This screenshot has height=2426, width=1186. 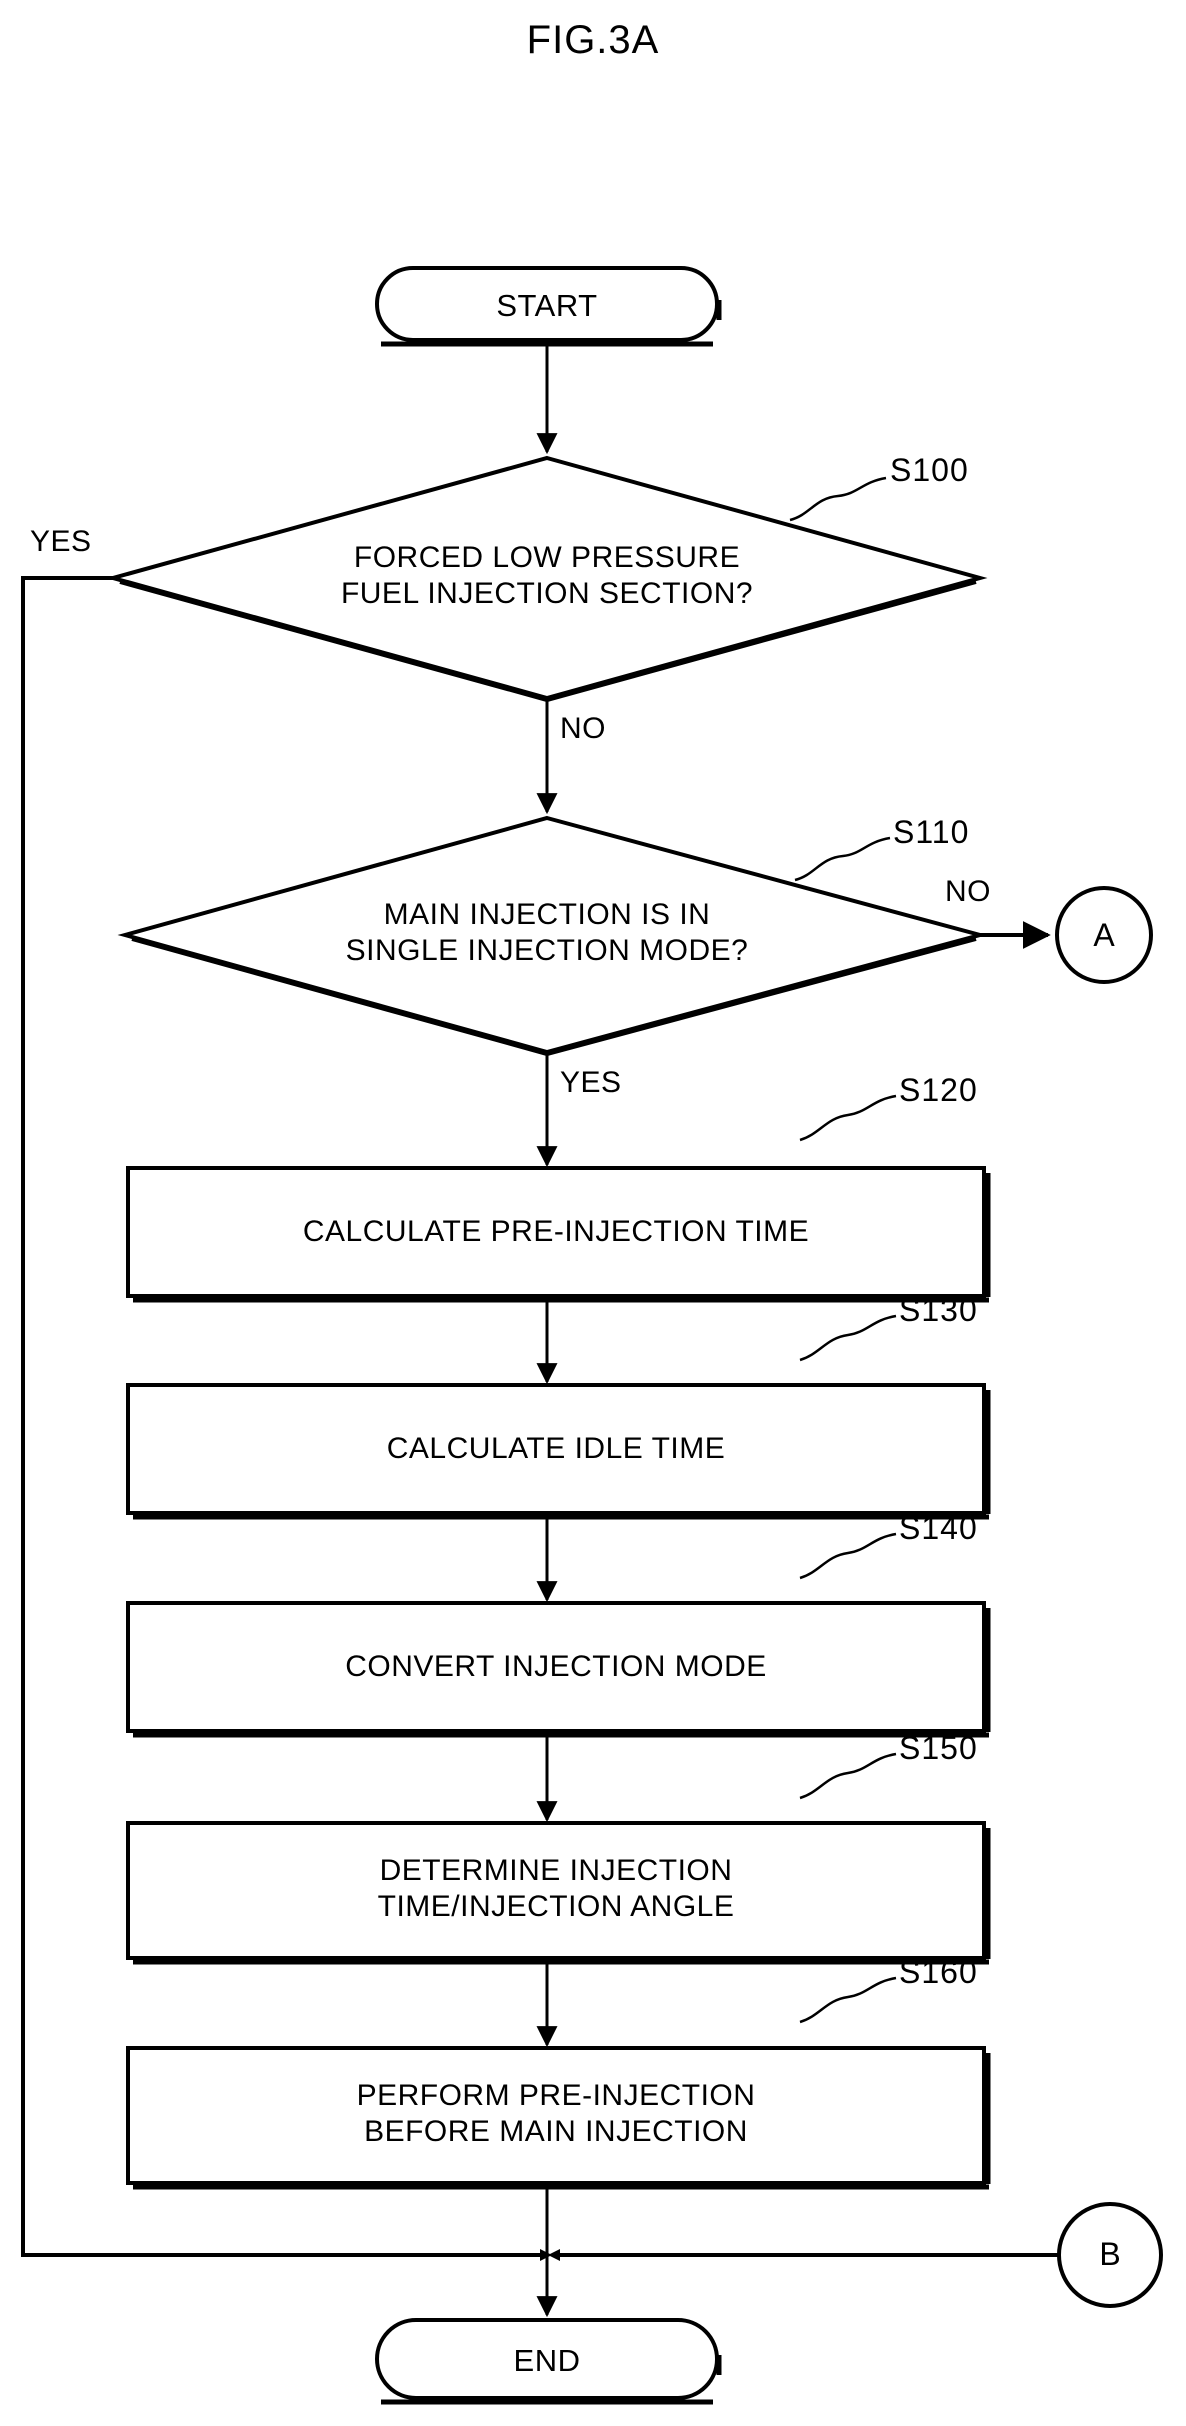 I want to click on node-end, so click(x=548, y=2361).